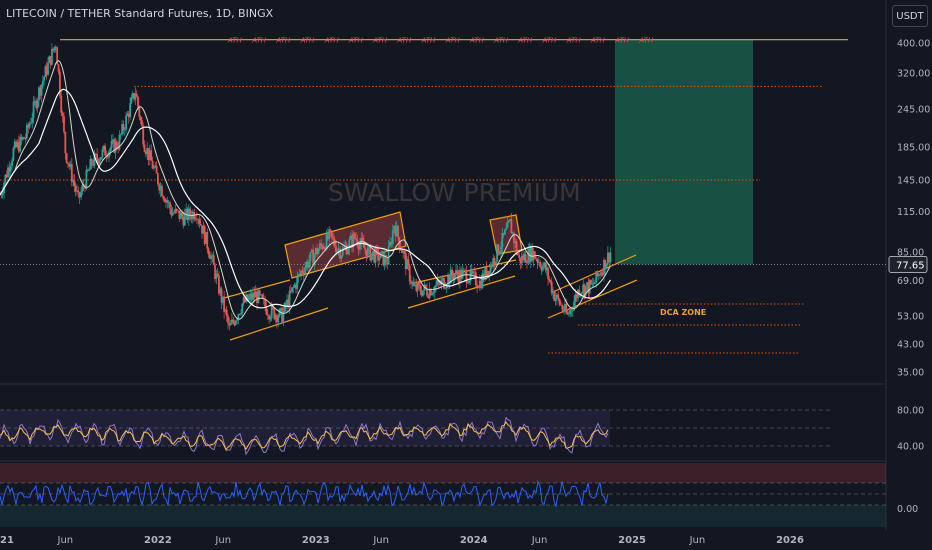 Image resolution: width=932 pixels, height=550 pixels. I want to click on time-tick-label: 2023, so click(316, 540).